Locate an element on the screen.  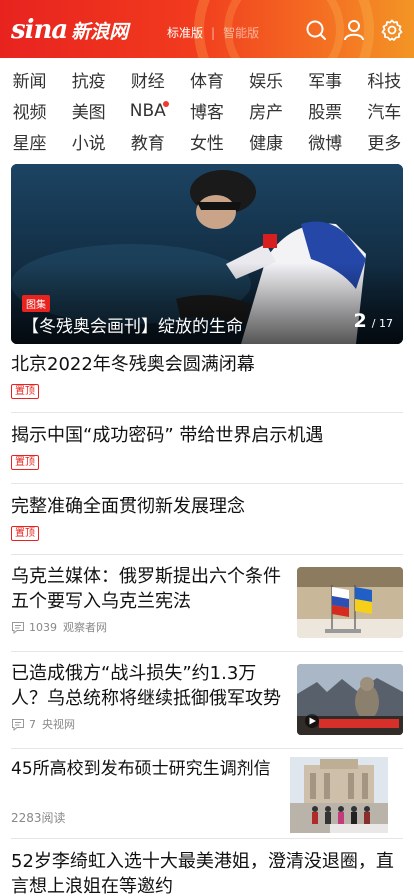
nav-item-more: 更多 is located at coordinates (384, 141).